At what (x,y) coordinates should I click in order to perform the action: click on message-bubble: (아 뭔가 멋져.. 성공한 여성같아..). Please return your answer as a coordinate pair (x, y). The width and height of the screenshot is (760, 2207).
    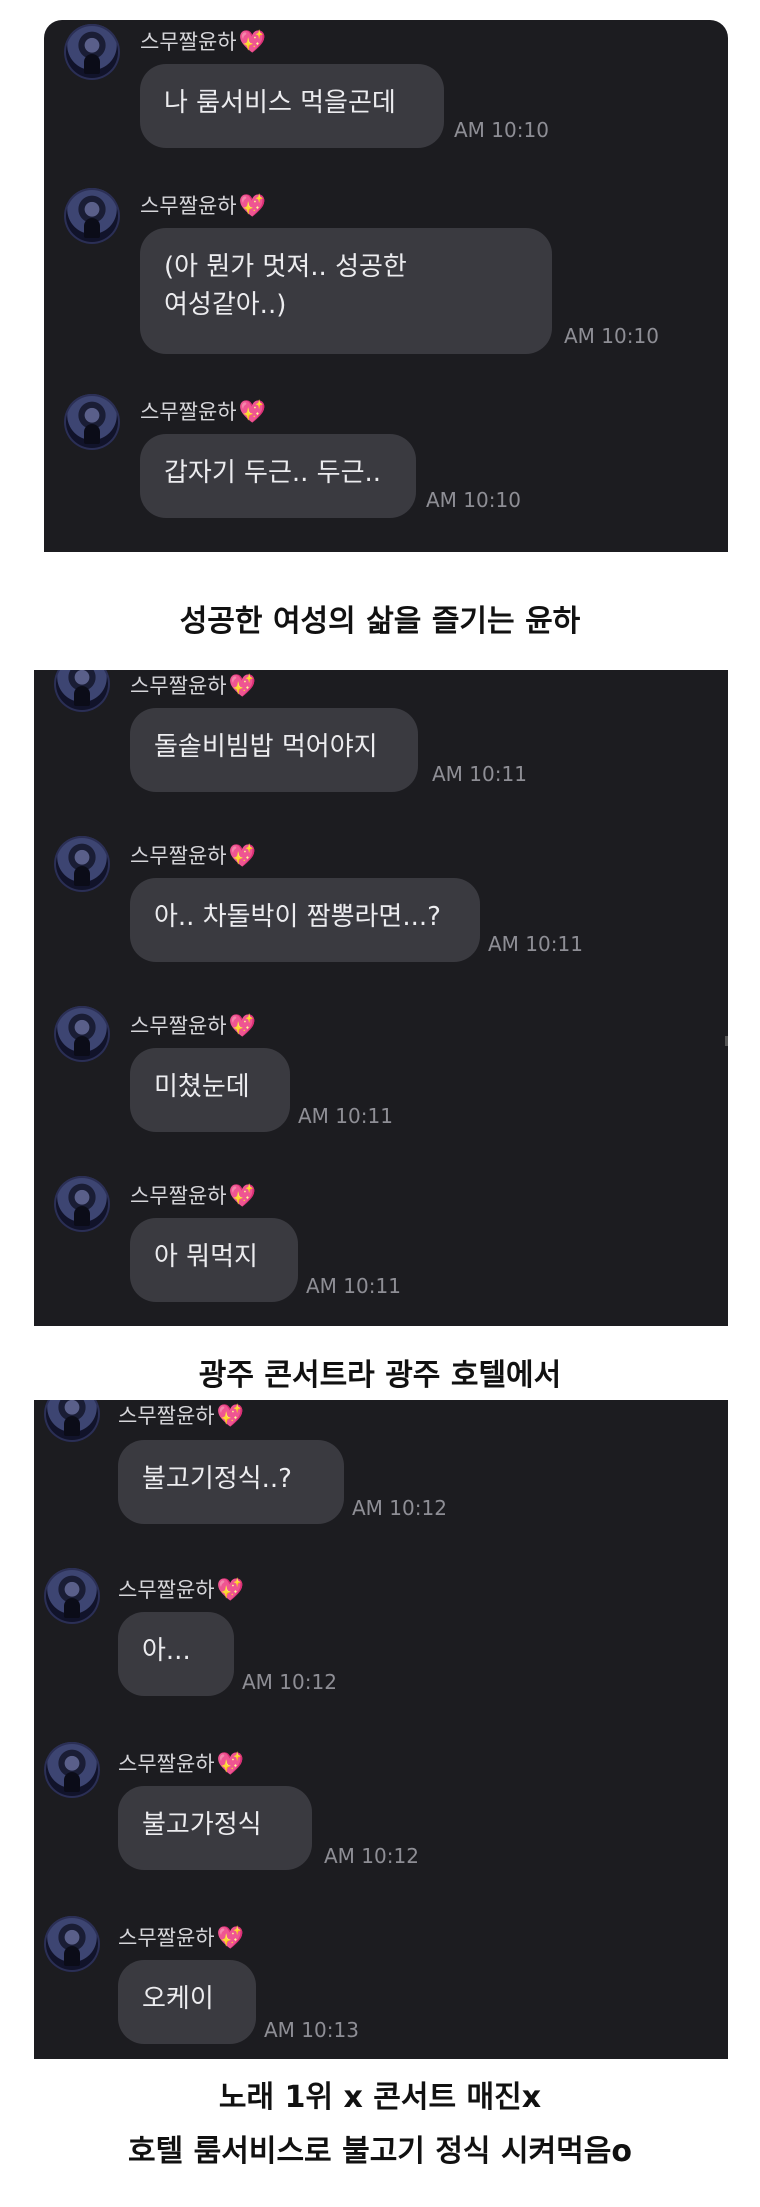
    Looking at the image, I should click on (346, 291).